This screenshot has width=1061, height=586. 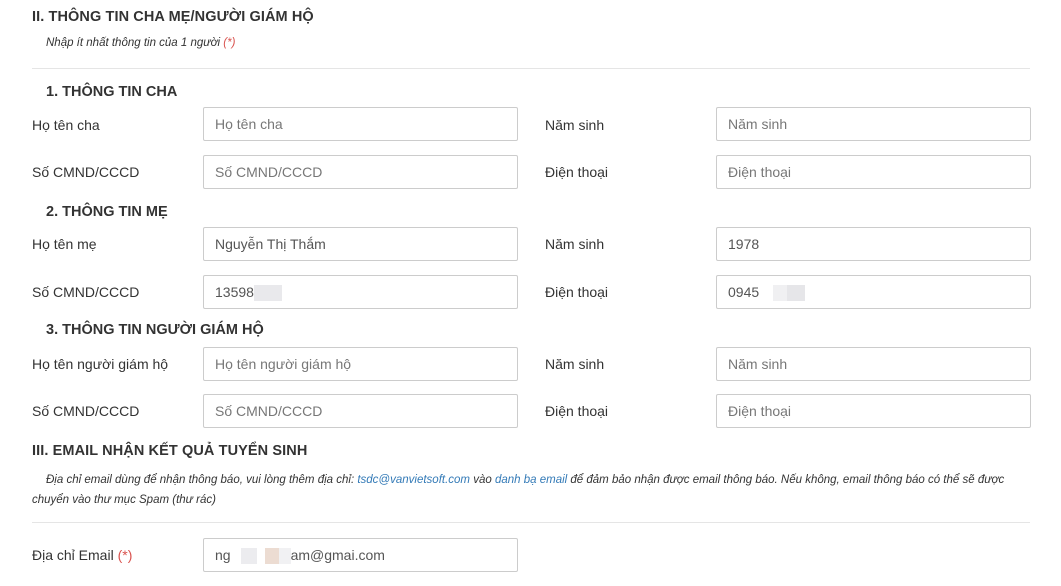 What do you see at coordinates (360, 364) in the screenshot?
I see `guardian-name-input` at bounding box center [360, 364].